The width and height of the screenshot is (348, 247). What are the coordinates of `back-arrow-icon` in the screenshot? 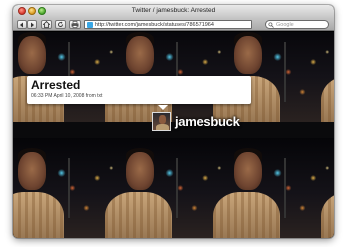 It's located at (21, 24).